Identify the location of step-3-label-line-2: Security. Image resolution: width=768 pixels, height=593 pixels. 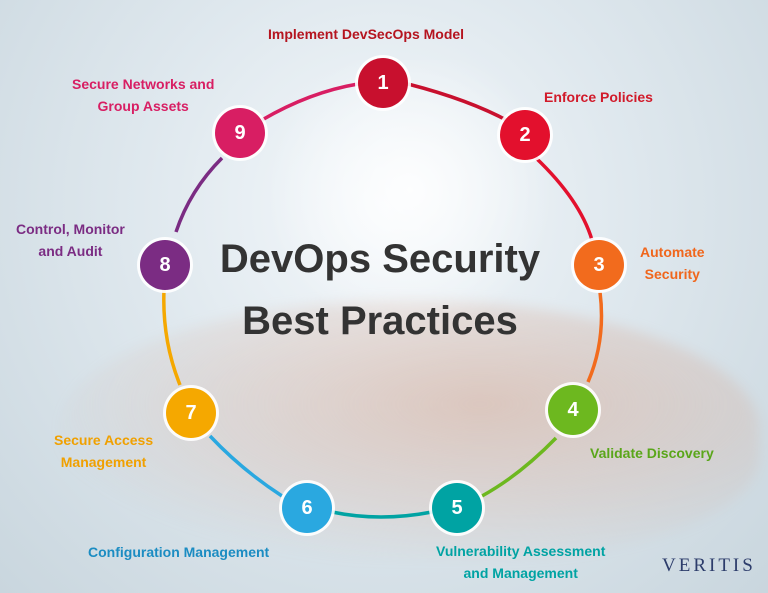
(672, 274).